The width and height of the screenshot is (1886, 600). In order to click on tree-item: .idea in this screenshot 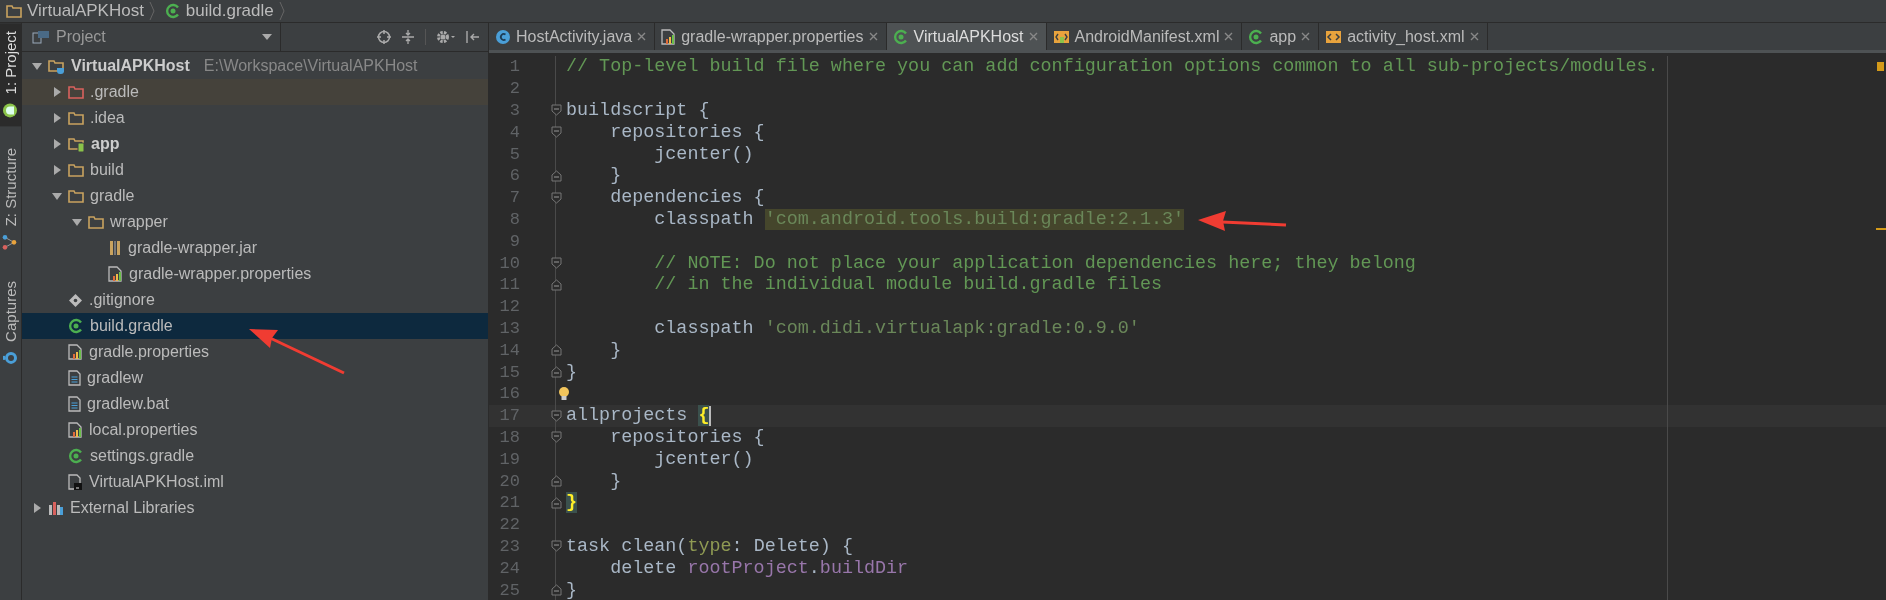, I will do `click(255, 118)`.